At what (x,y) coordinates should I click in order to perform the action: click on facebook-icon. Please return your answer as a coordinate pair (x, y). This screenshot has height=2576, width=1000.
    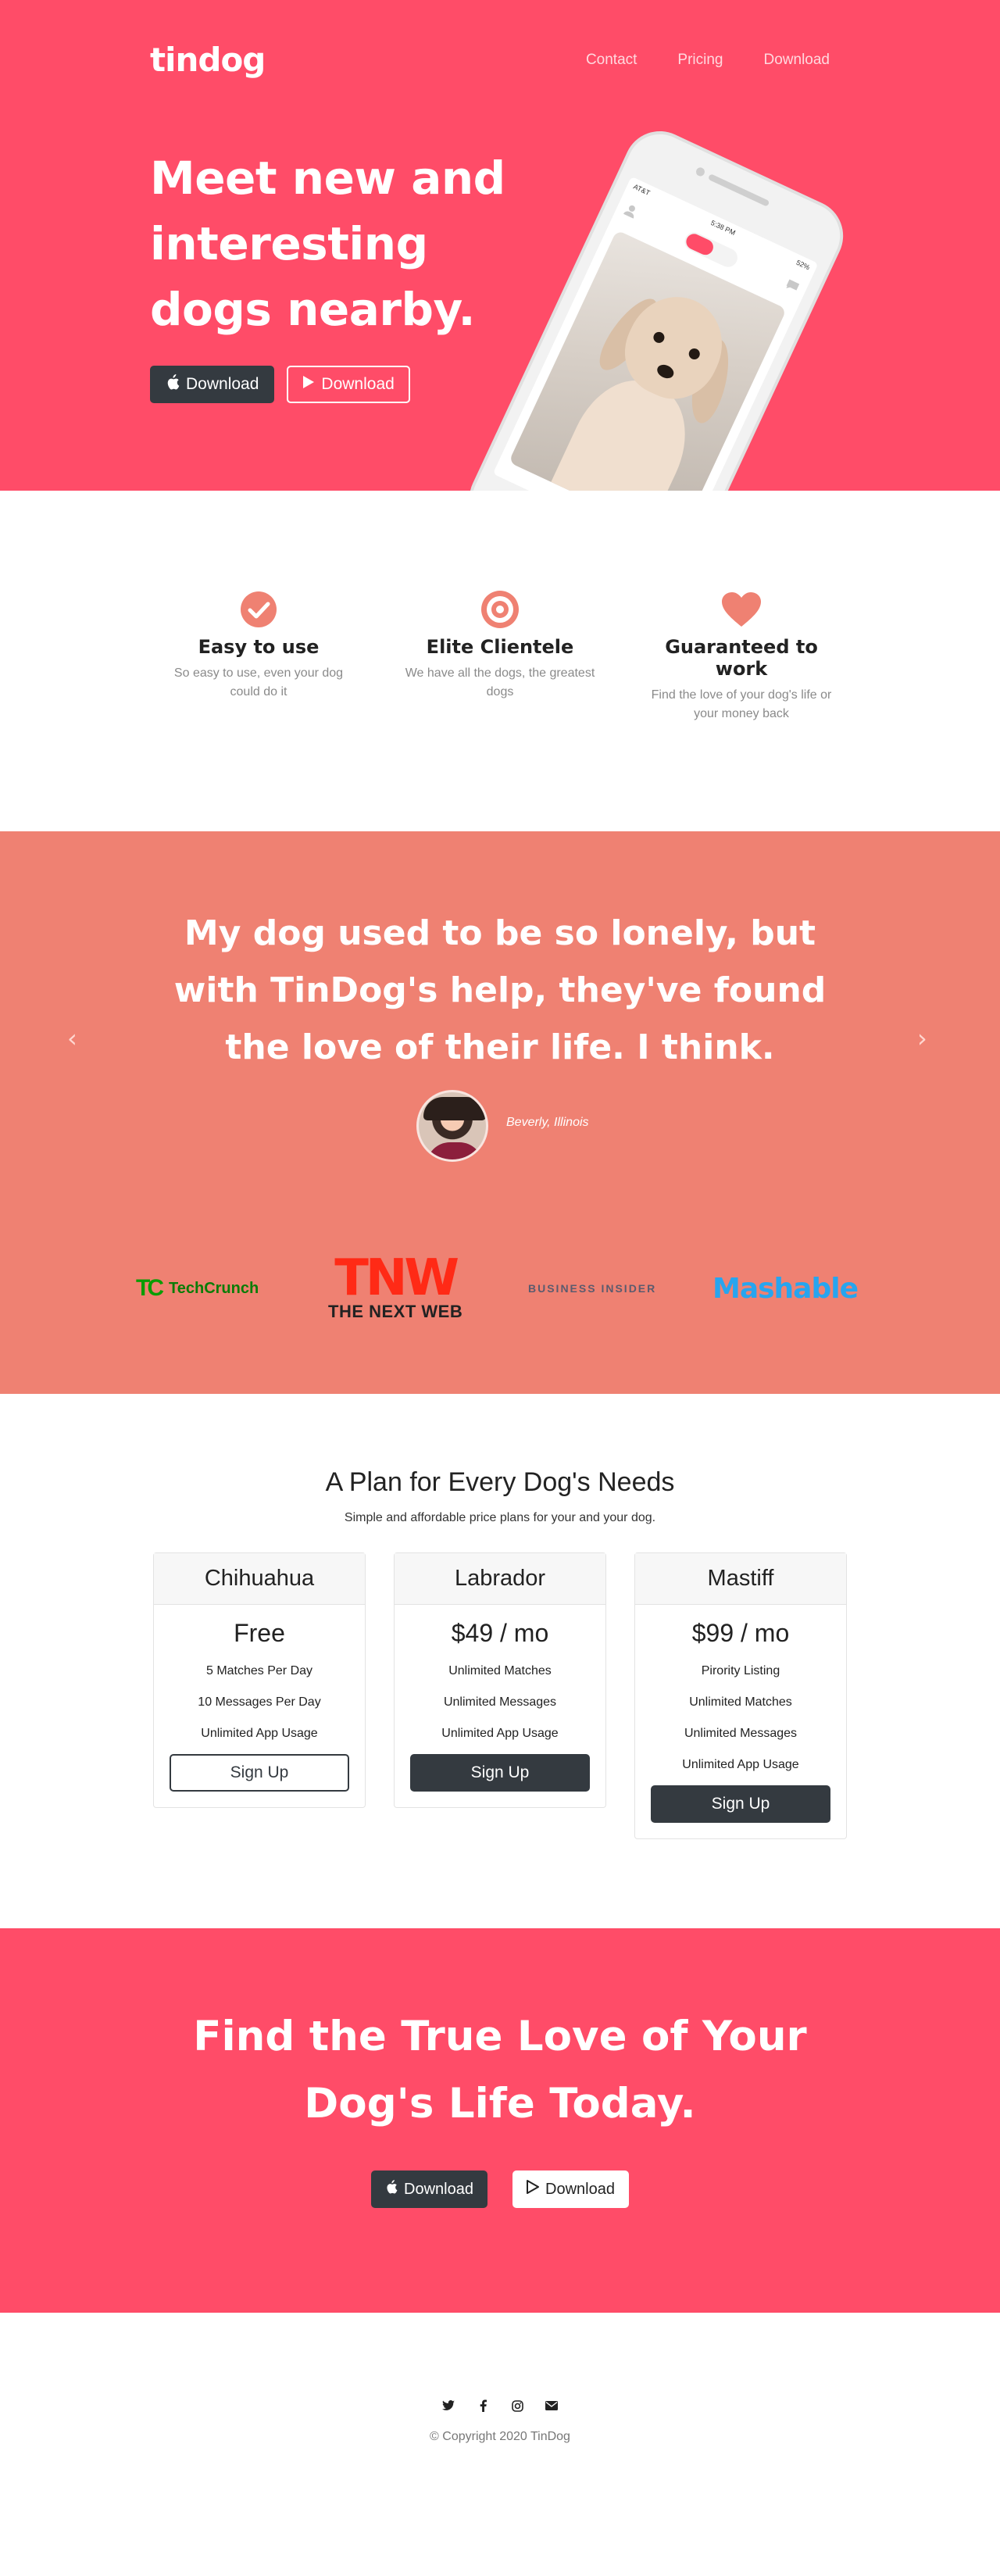
    Looking at the image, I should click on (483, 2406).